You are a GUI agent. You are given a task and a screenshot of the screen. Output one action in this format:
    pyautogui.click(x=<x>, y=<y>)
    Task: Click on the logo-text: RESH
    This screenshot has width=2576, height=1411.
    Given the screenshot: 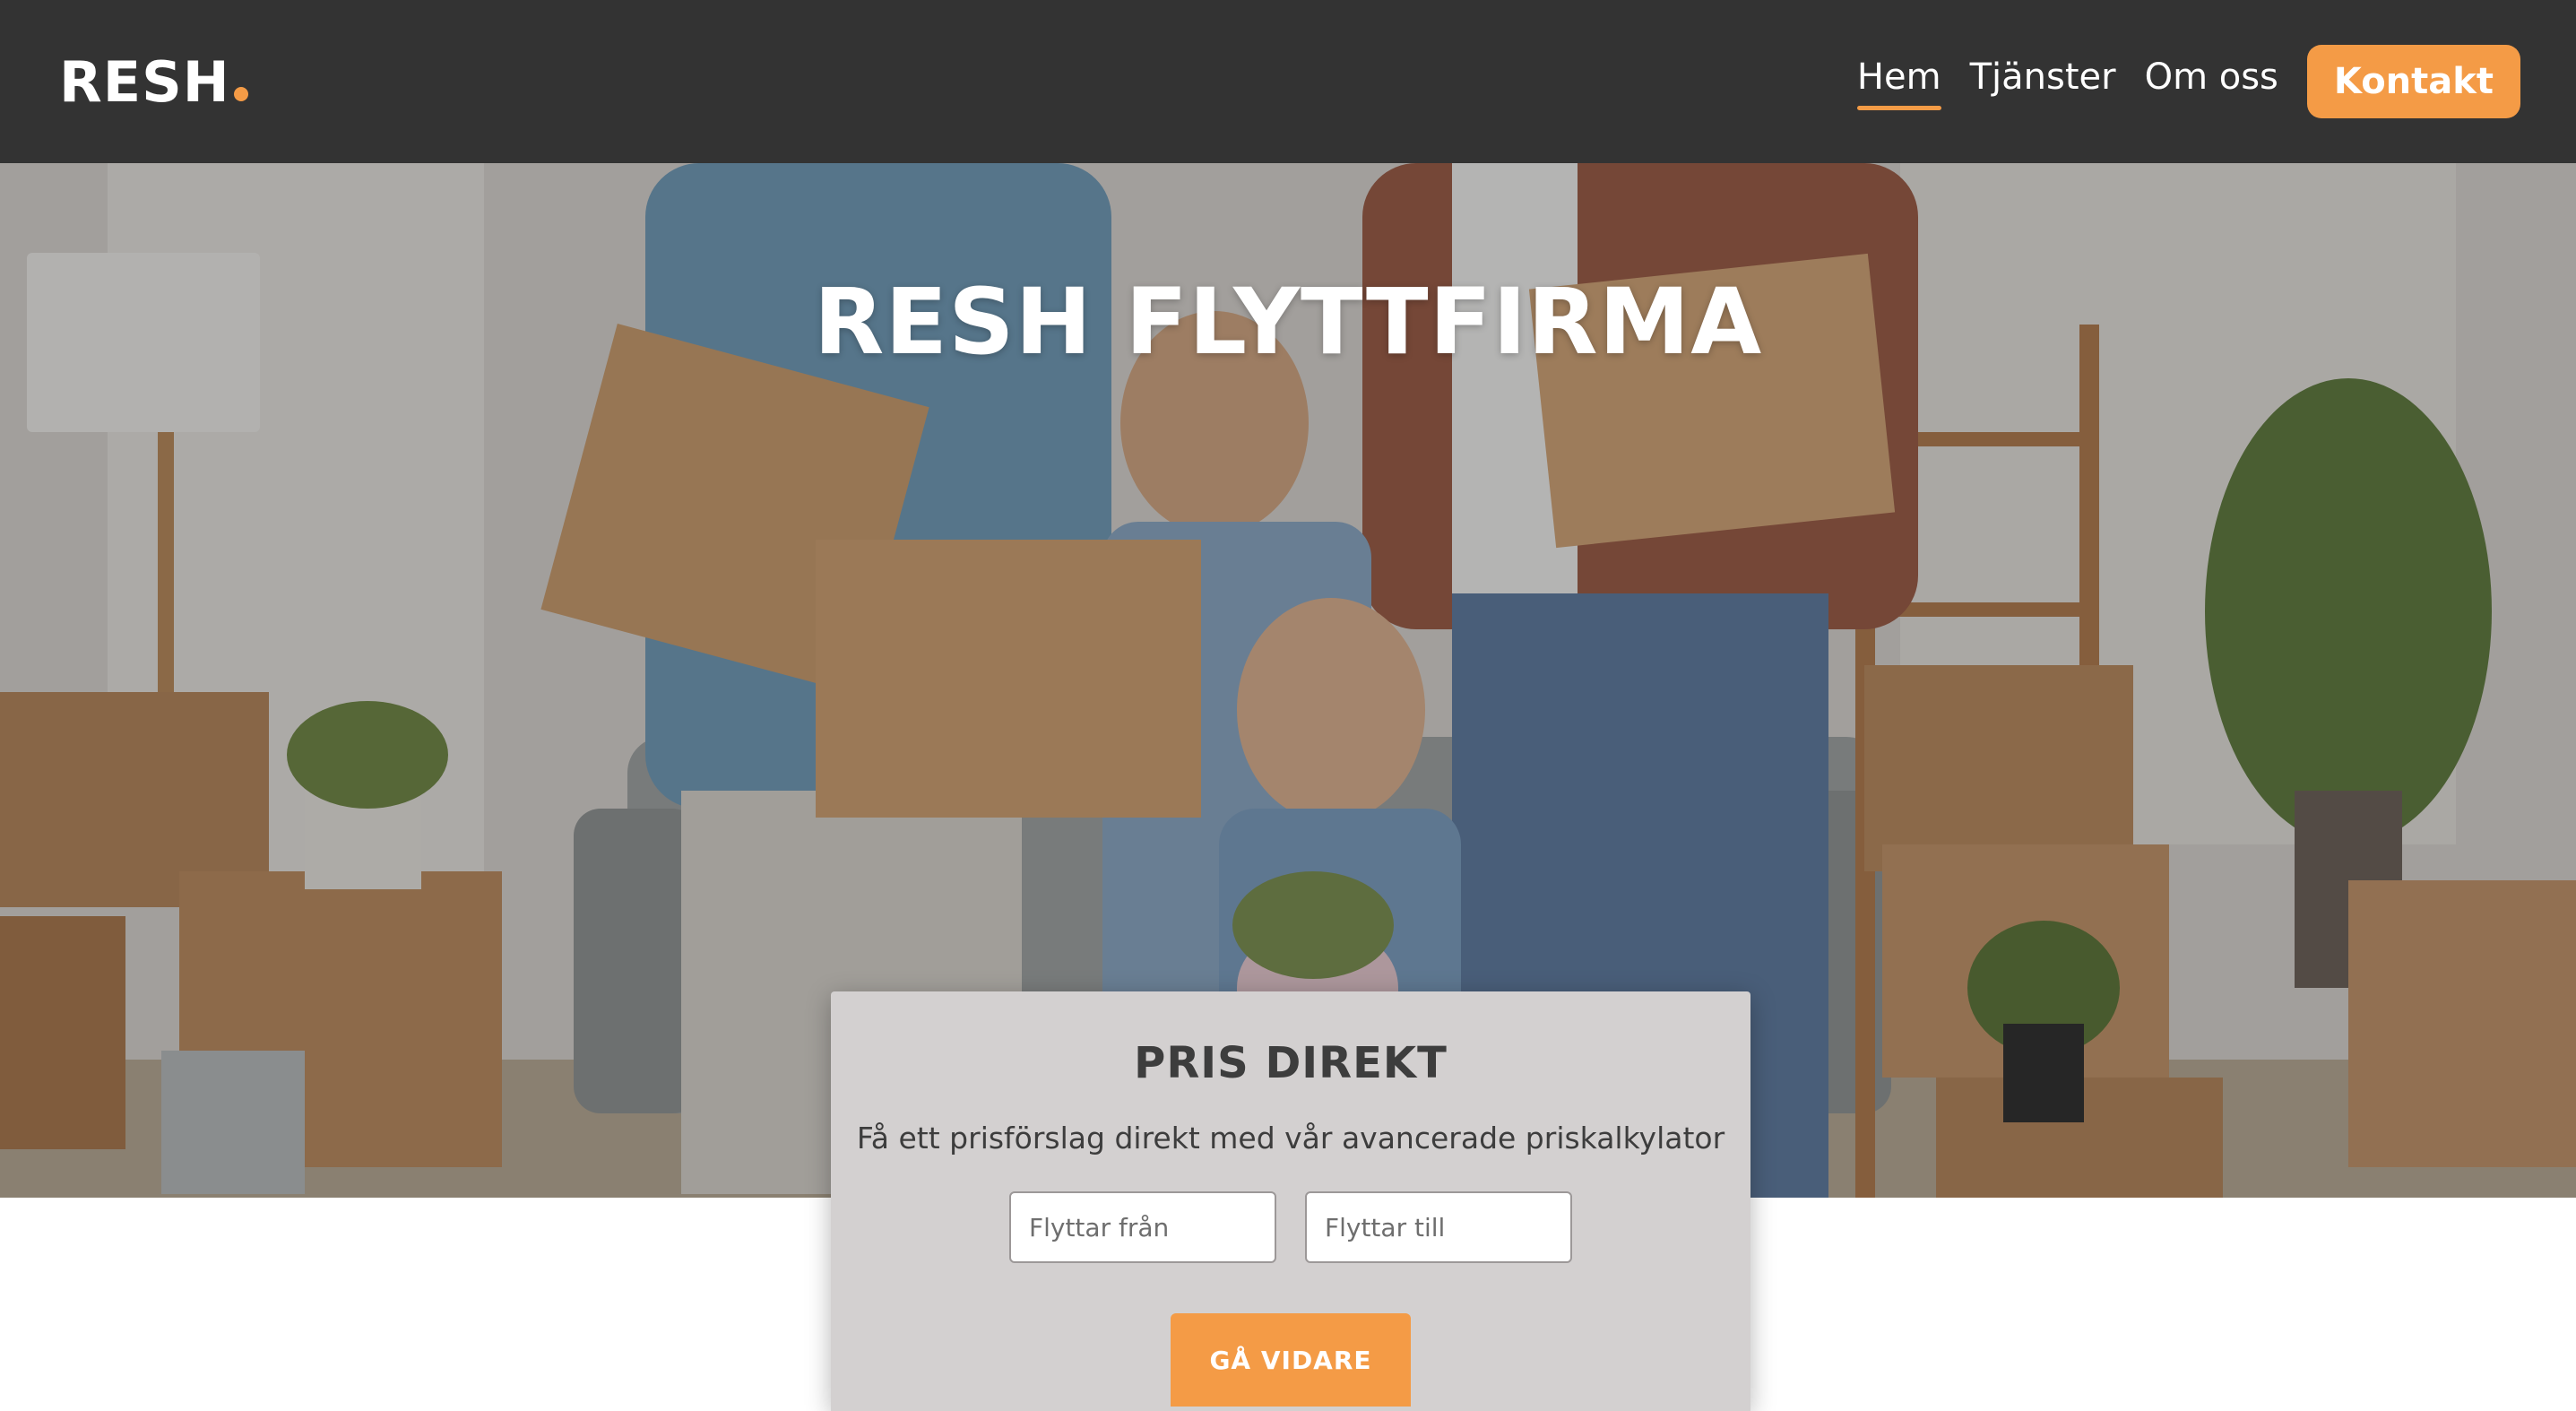 What is the action you would take?
    pyautogui.click(x=144, y=81)
    